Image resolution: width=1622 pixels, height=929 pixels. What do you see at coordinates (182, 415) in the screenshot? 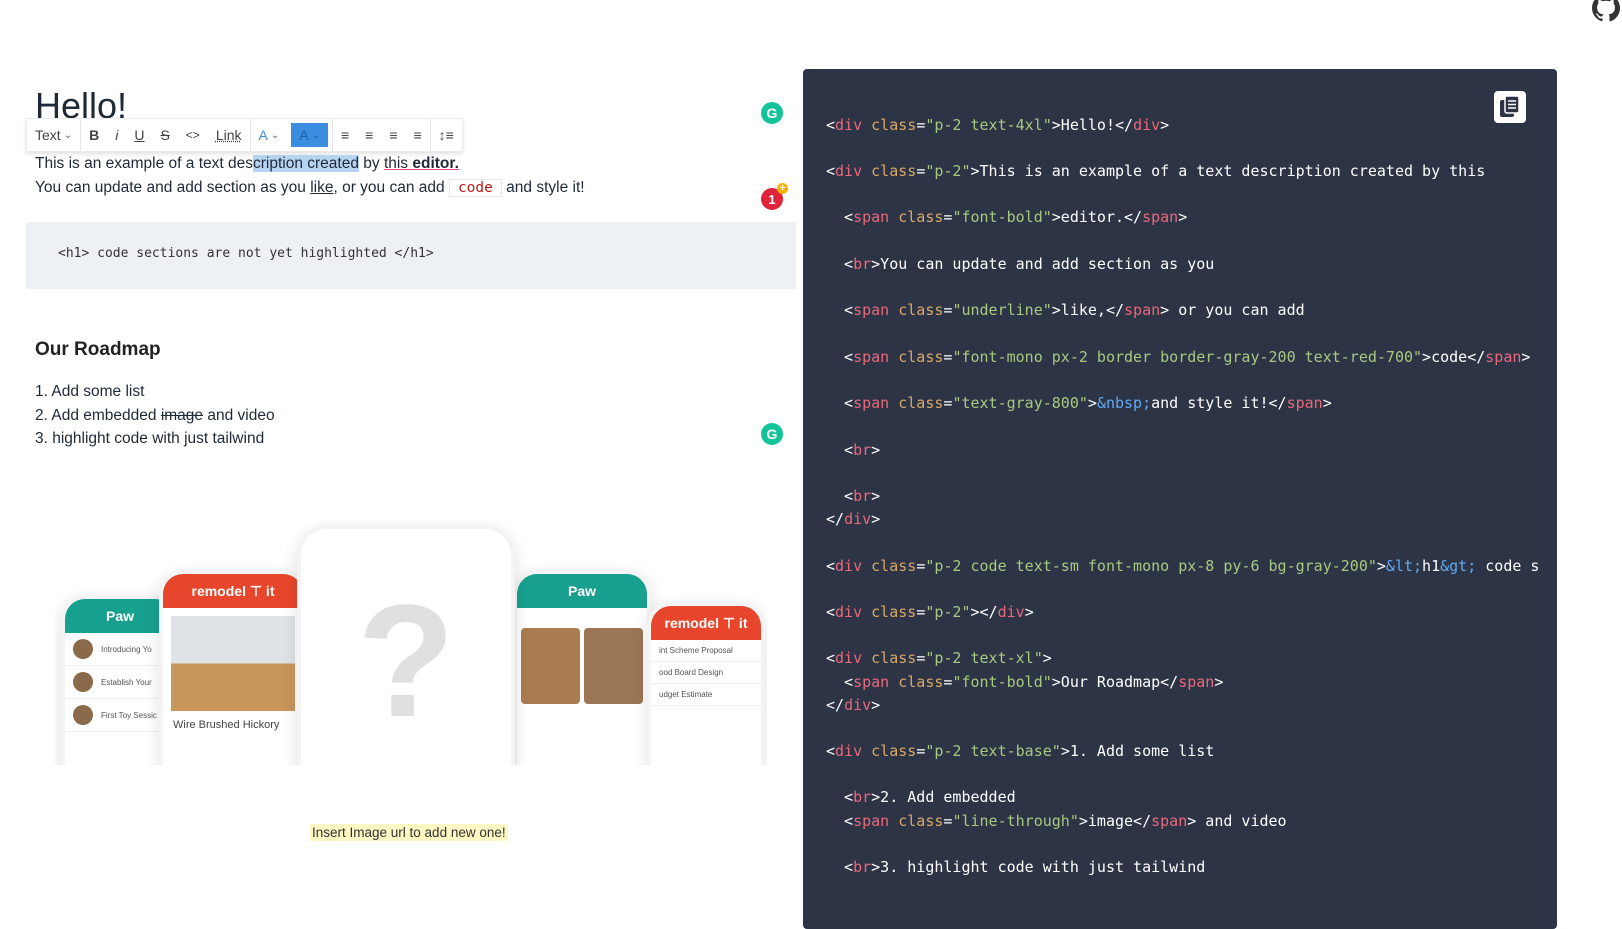
I see `strikethrough-text: image` at bounding box center [182, 415].